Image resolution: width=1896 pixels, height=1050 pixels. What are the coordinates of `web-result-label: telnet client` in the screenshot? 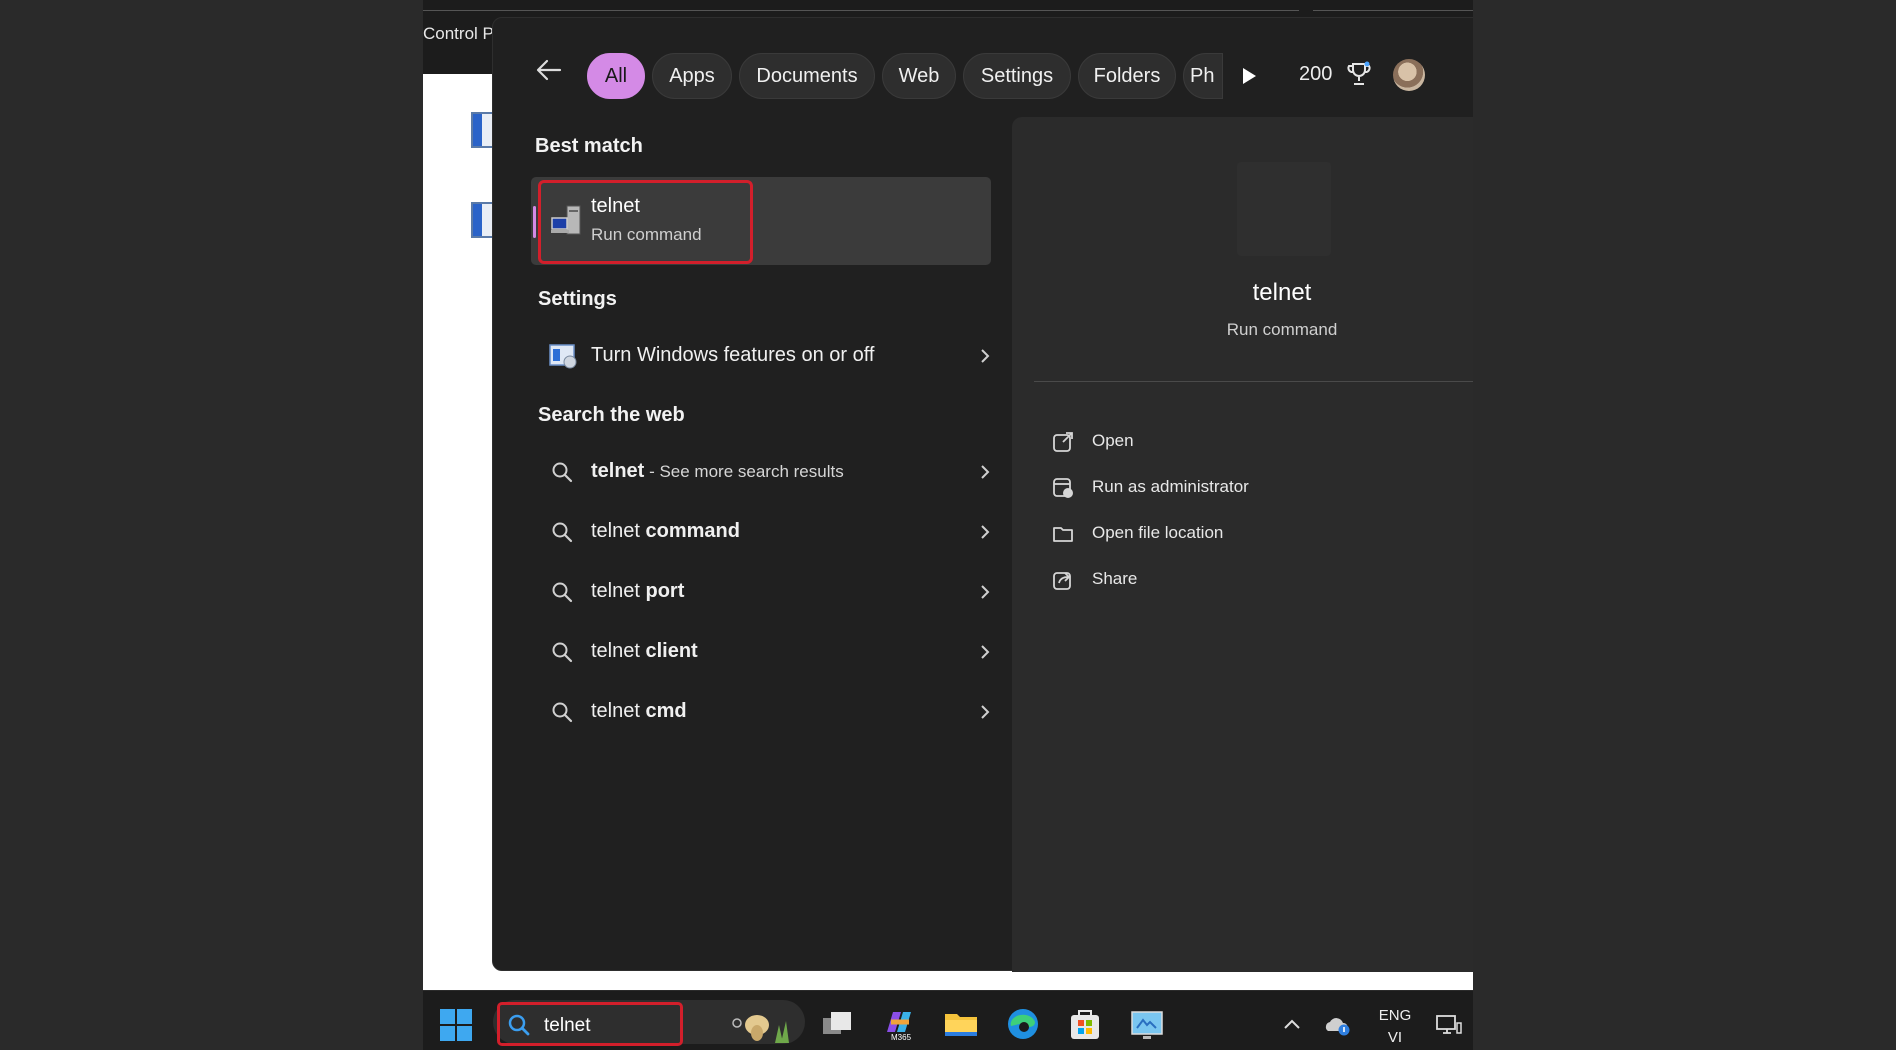 It's located at (644, 651).